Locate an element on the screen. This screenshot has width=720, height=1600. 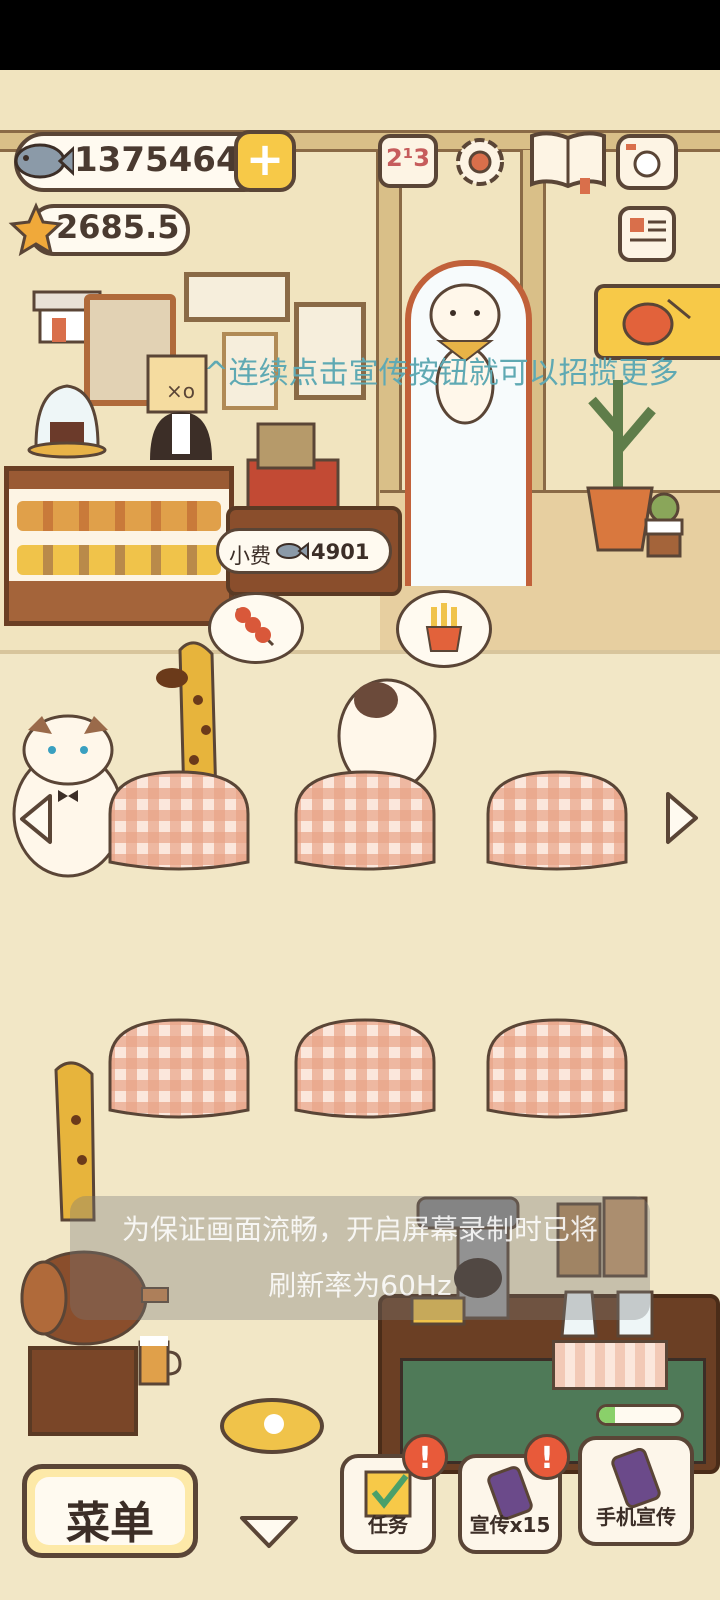
chevron-left-icon is located at coordinates (36, 819).